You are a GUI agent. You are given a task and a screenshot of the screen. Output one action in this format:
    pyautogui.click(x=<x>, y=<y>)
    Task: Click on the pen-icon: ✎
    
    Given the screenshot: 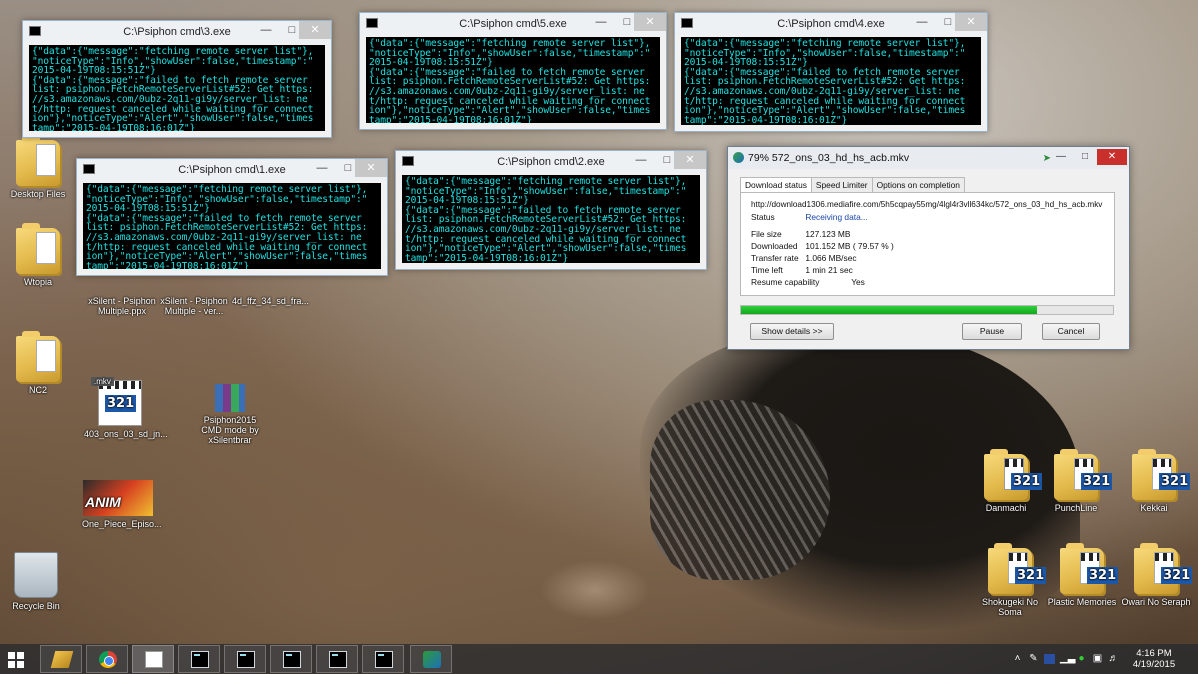 What is the action you would take?
    pyautogui.click(x=1033, y=659)
    